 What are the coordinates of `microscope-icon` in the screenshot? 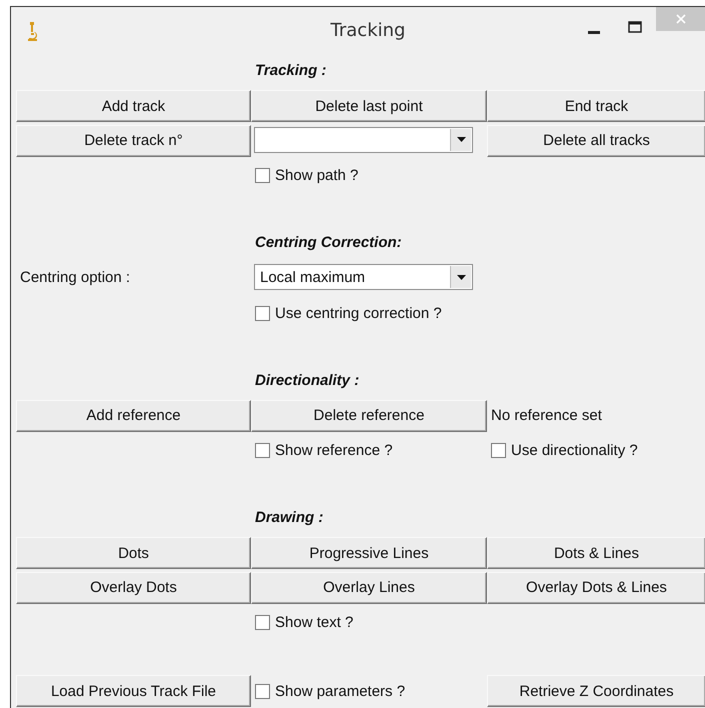 It's located at (32, 31).